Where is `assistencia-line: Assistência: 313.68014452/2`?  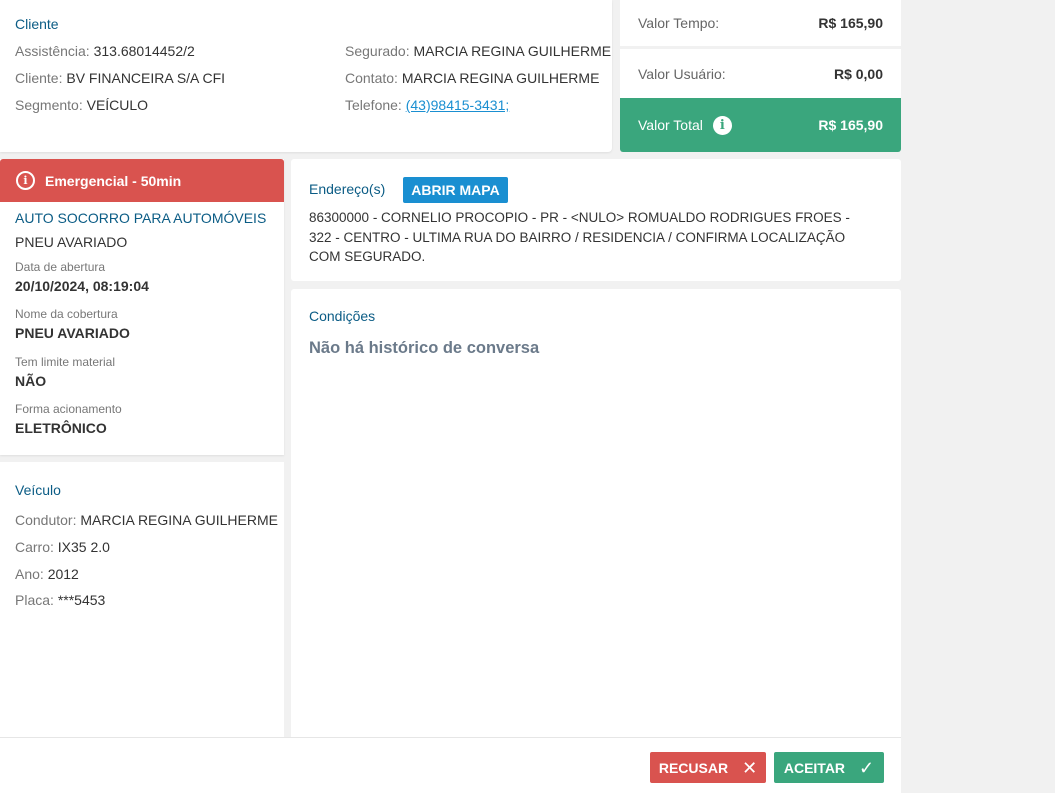 assistencia-line: Assistência: 313.68014452/2 is located at coordinates (105, 51).